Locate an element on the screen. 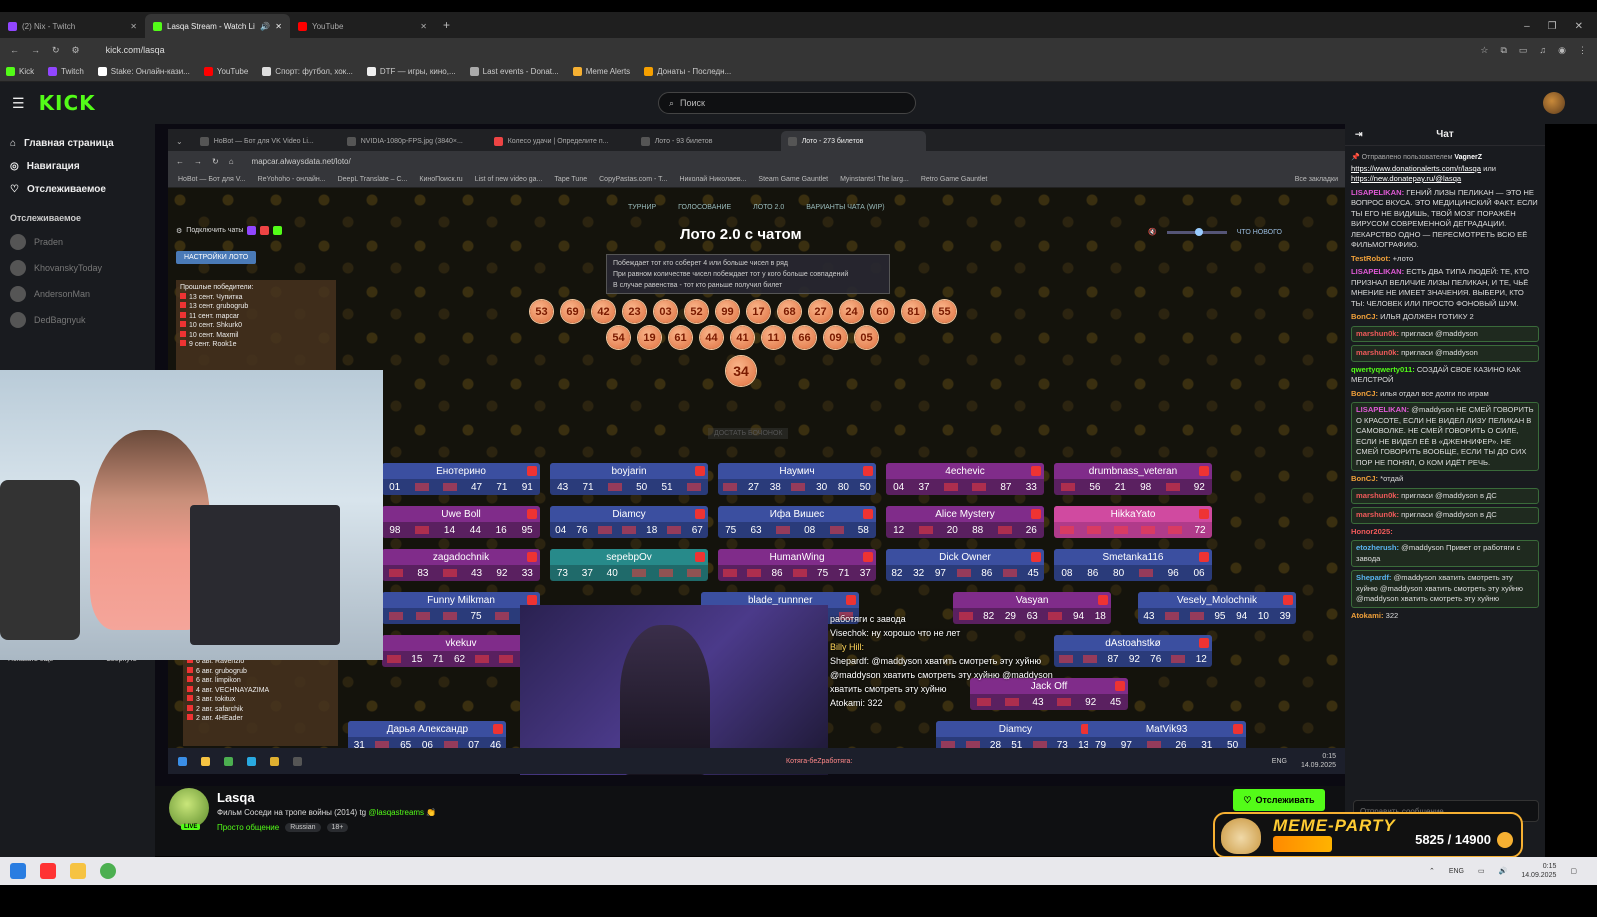 The width and height of the screenshot is (1597, 917). tag: Russian is located at coordinates (303, 827).